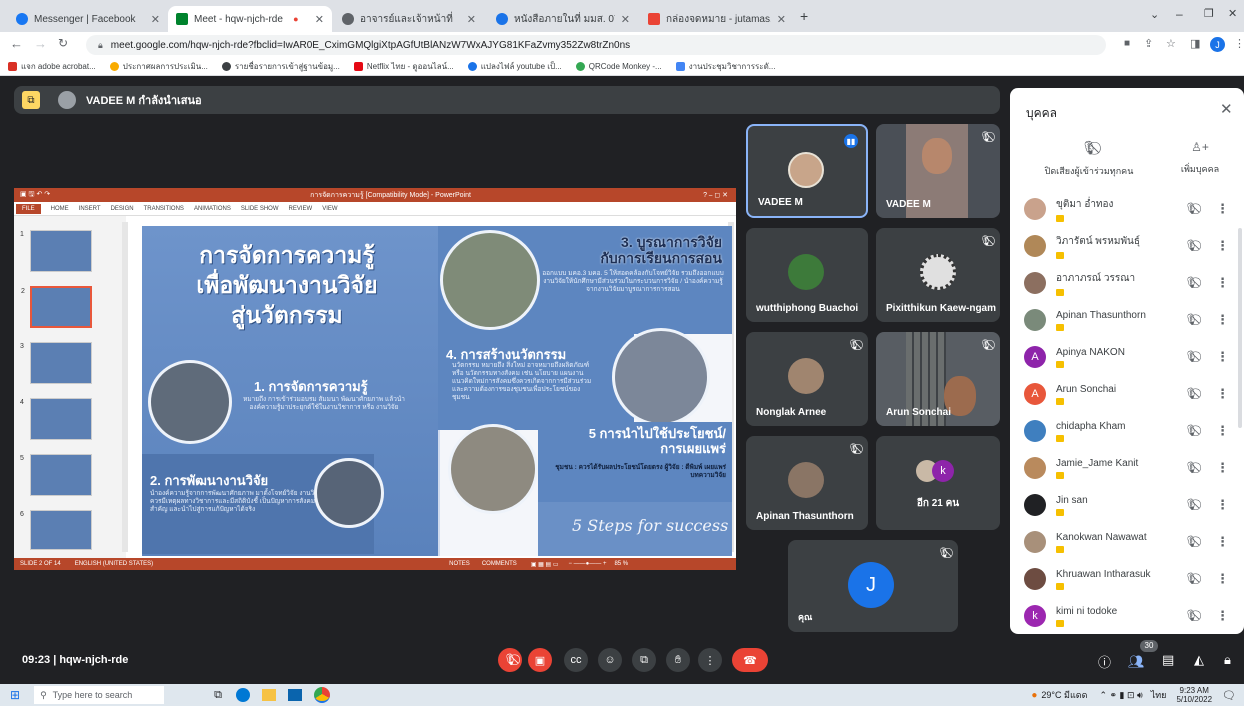  What do you see at coordinates (1168, 660) in the screenshot?
I see `chat-icon: ▤` at bounding box center [1168, 660].